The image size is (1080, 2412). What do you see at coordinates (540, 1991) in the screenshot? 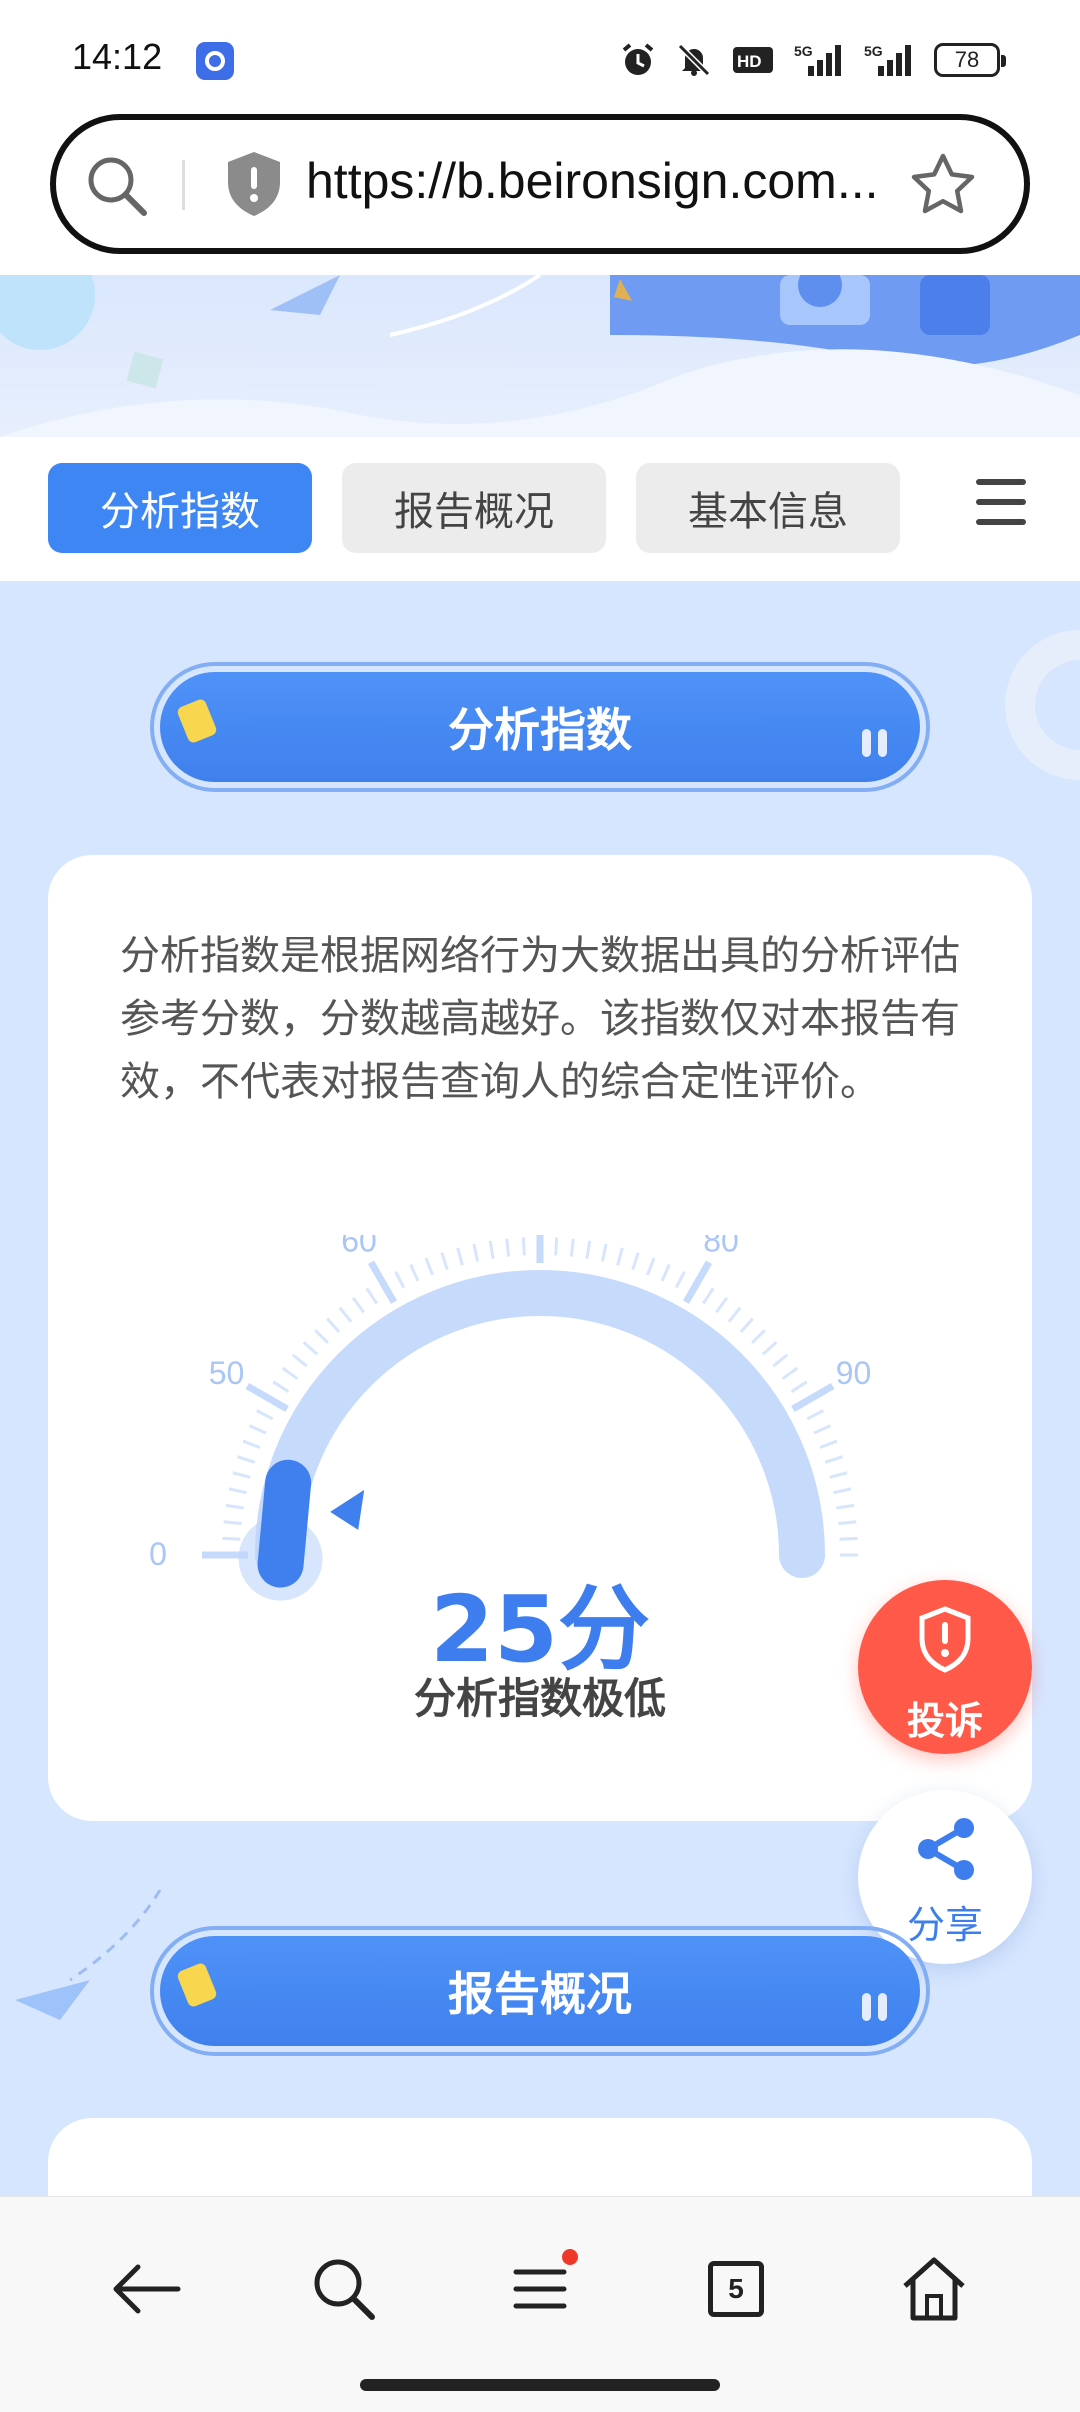
I see `section-header-report: 报告概况` at bounding box center [540, 1991].